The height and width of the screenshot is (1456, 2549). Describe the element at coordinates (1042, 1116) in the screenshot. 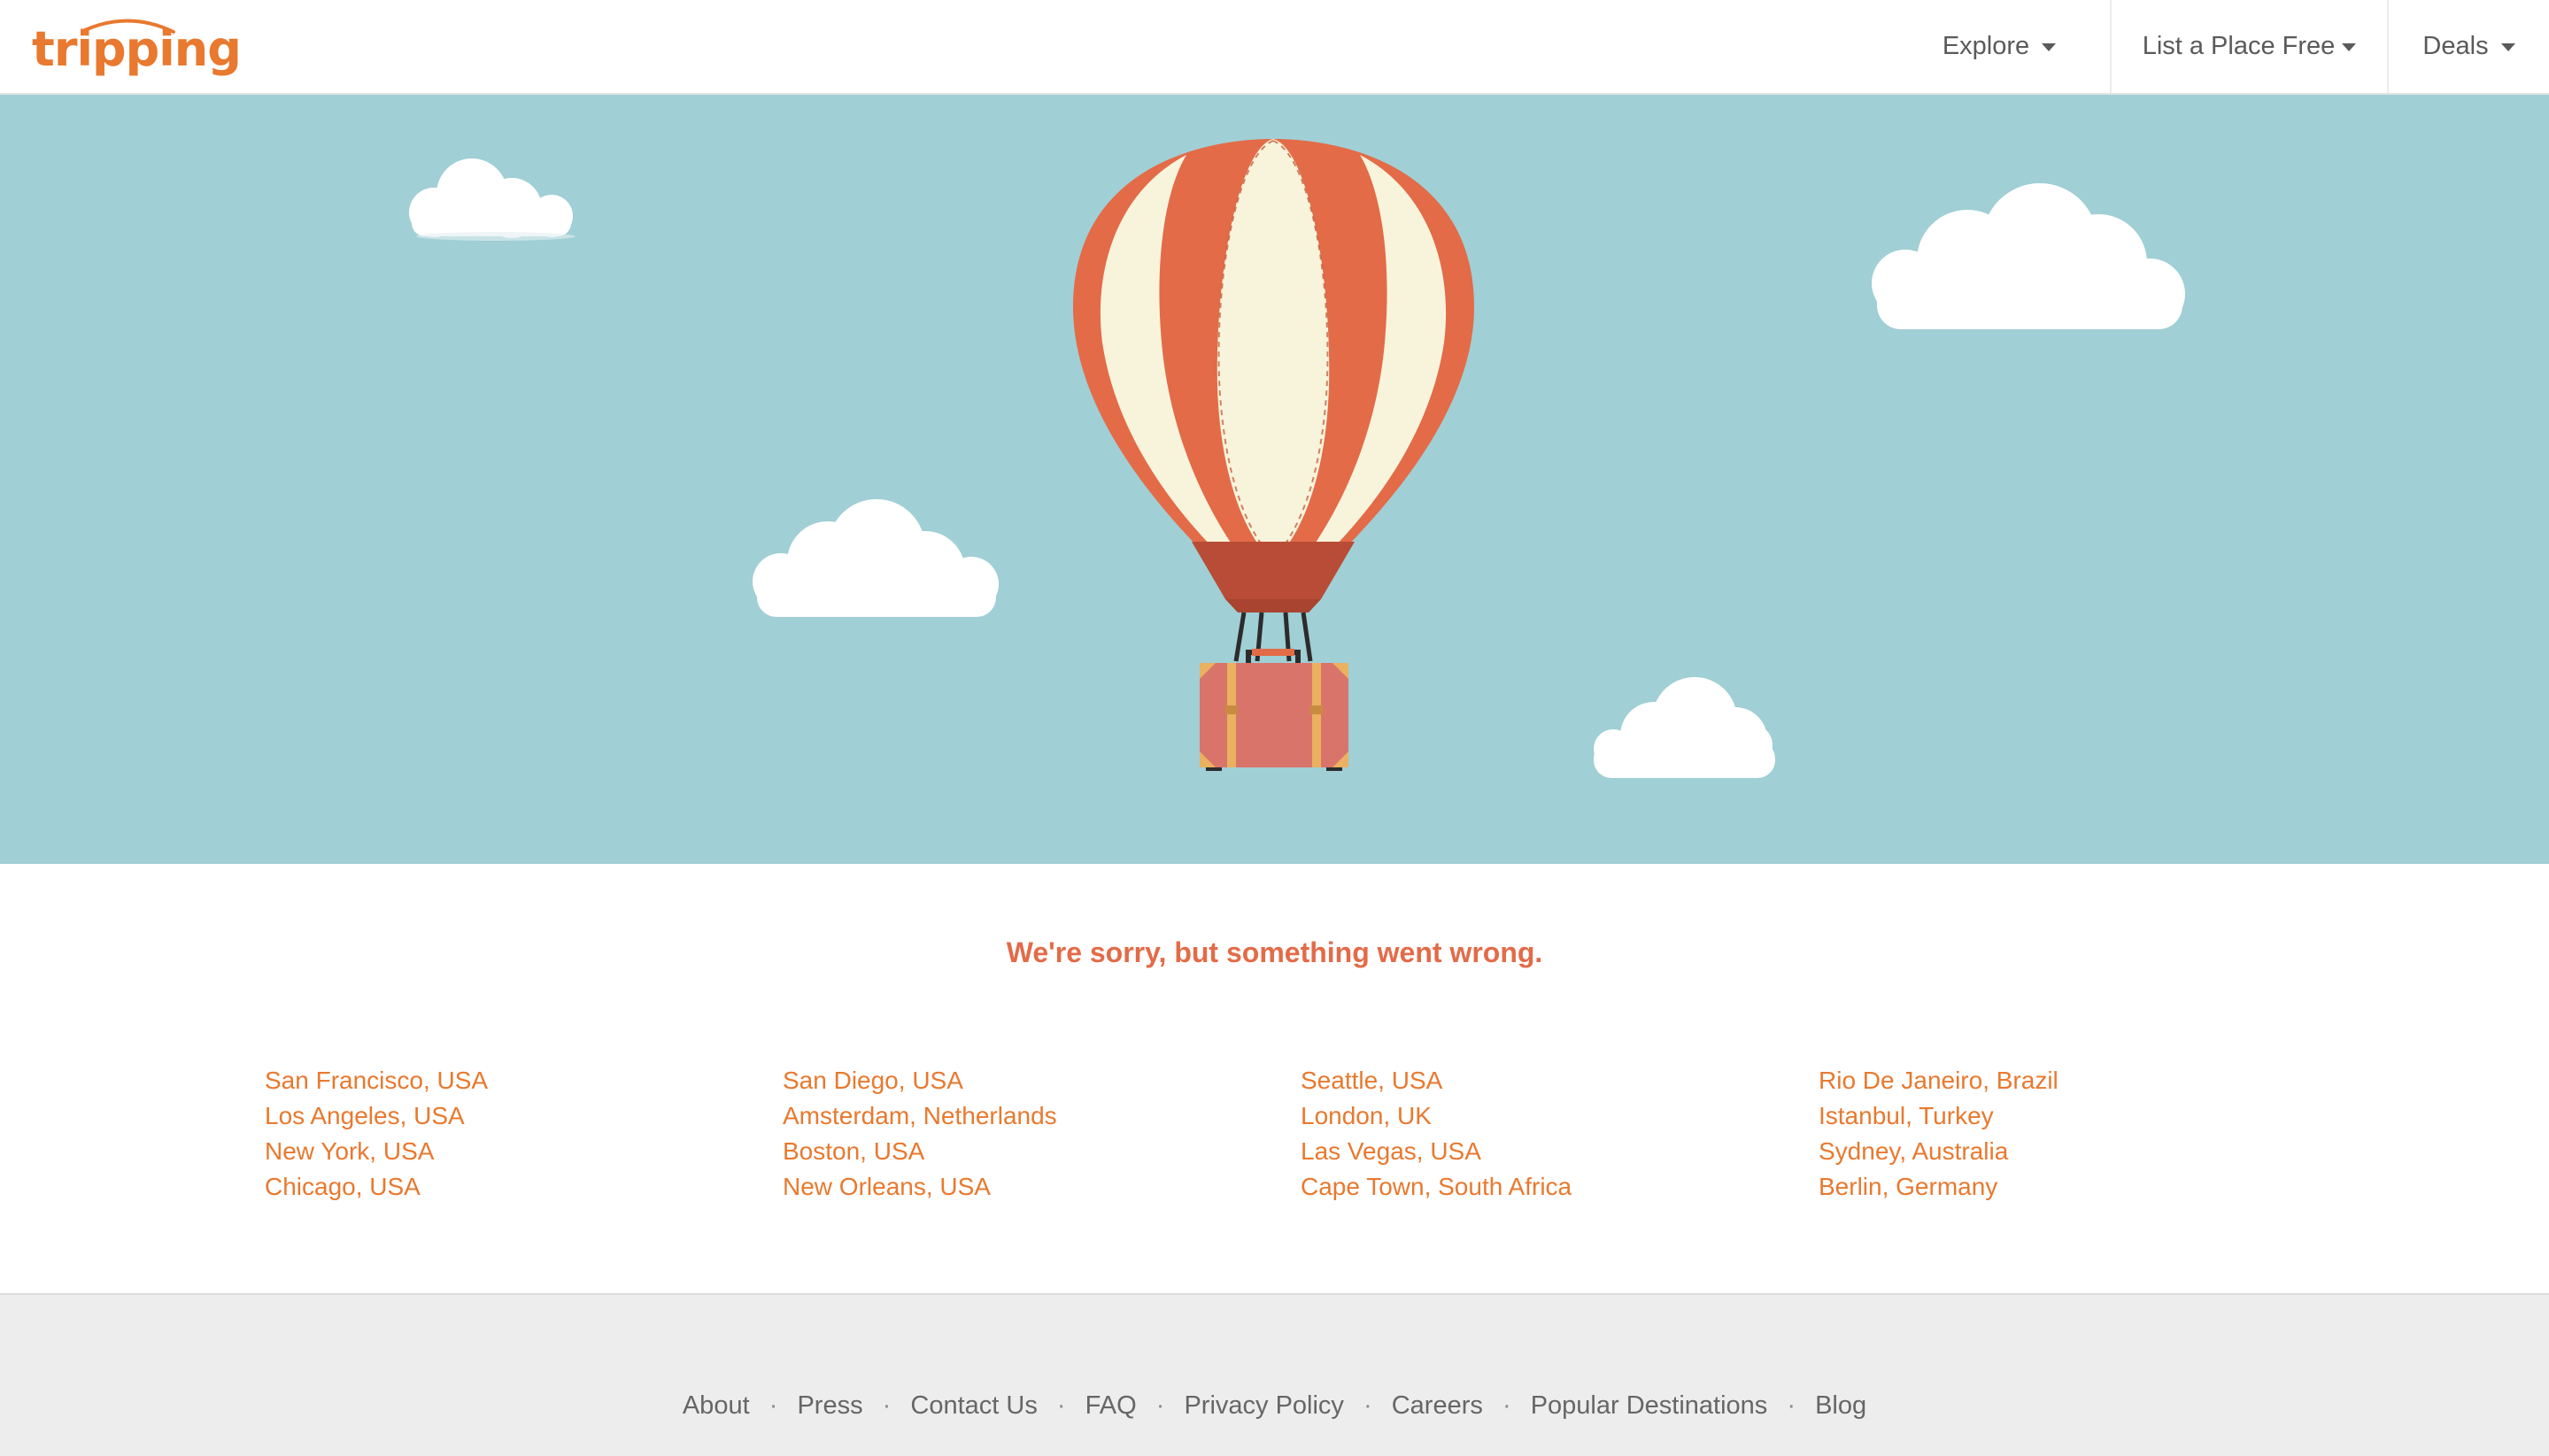

I see `destination-link: Amsterdam, Netherlands` at that location.